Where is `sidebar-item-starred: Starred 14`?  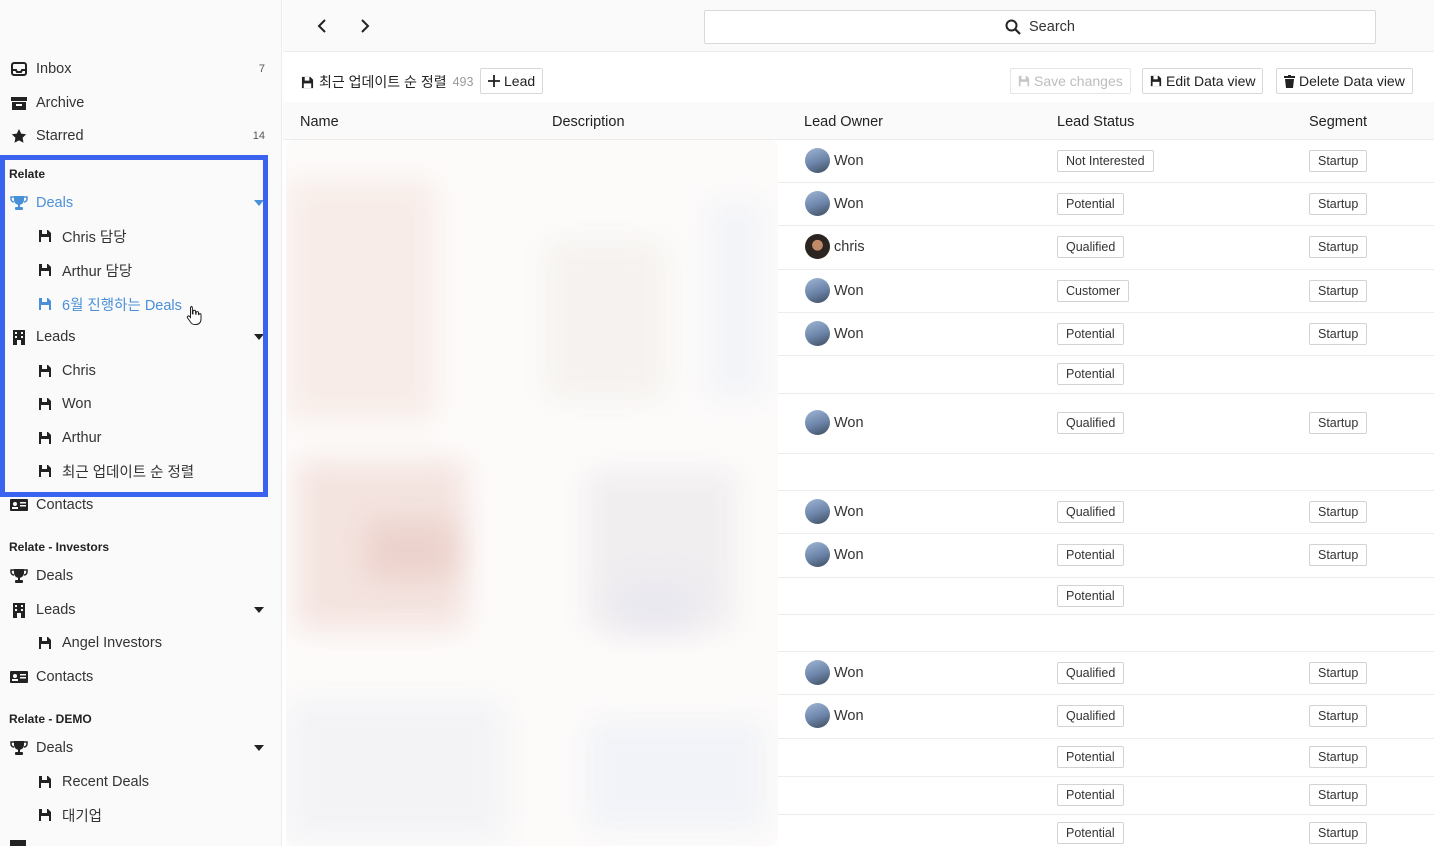 sidebar-item-starred: Starred 14 is located at coordinates (140, 136).